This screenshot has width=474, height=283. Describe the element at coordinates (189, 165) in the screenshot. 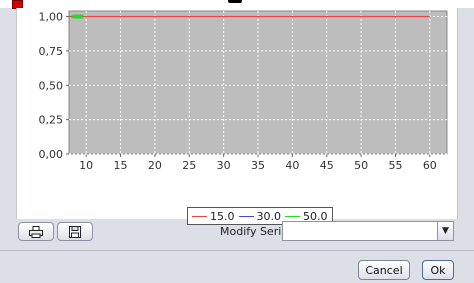

I see `x-tick-label-3: 25` at that location.